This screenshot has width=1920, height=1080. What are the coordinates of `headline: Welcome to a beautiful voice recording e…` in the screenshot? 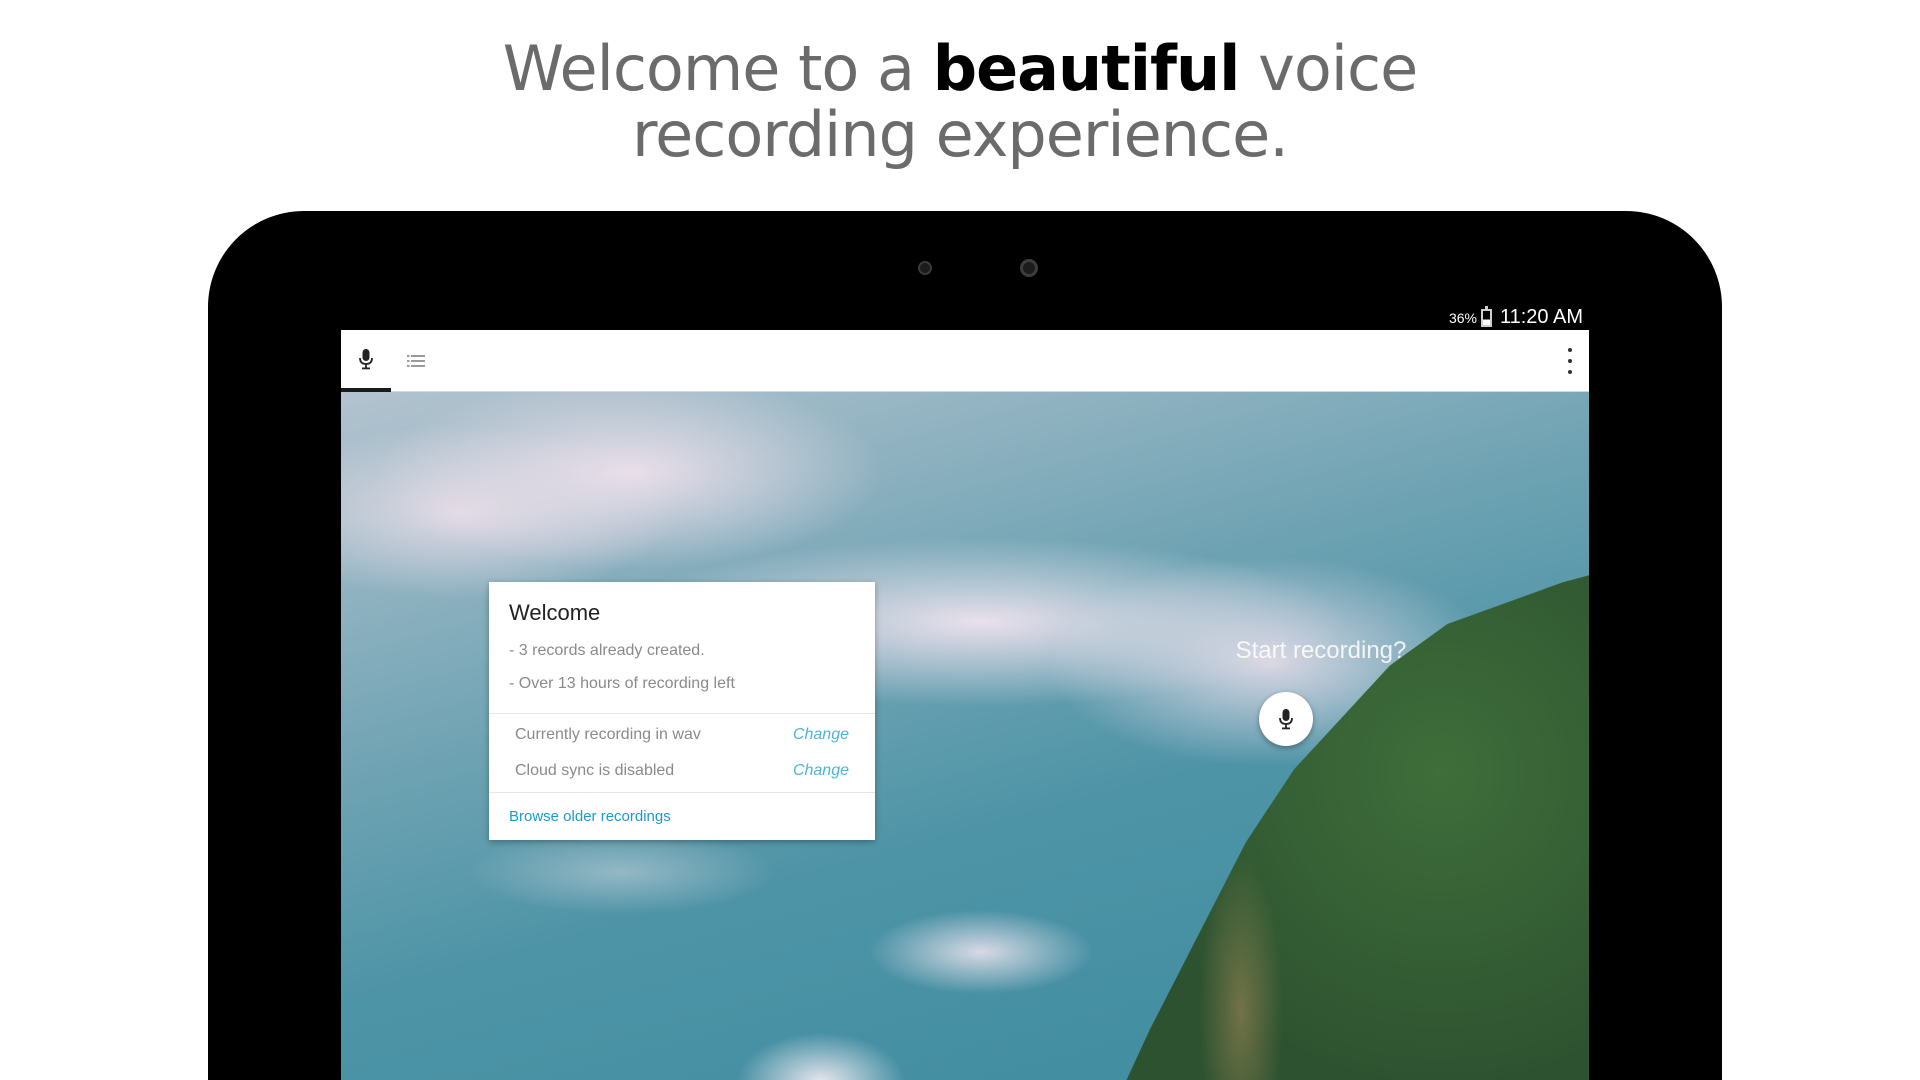 It's located at (960, 102).